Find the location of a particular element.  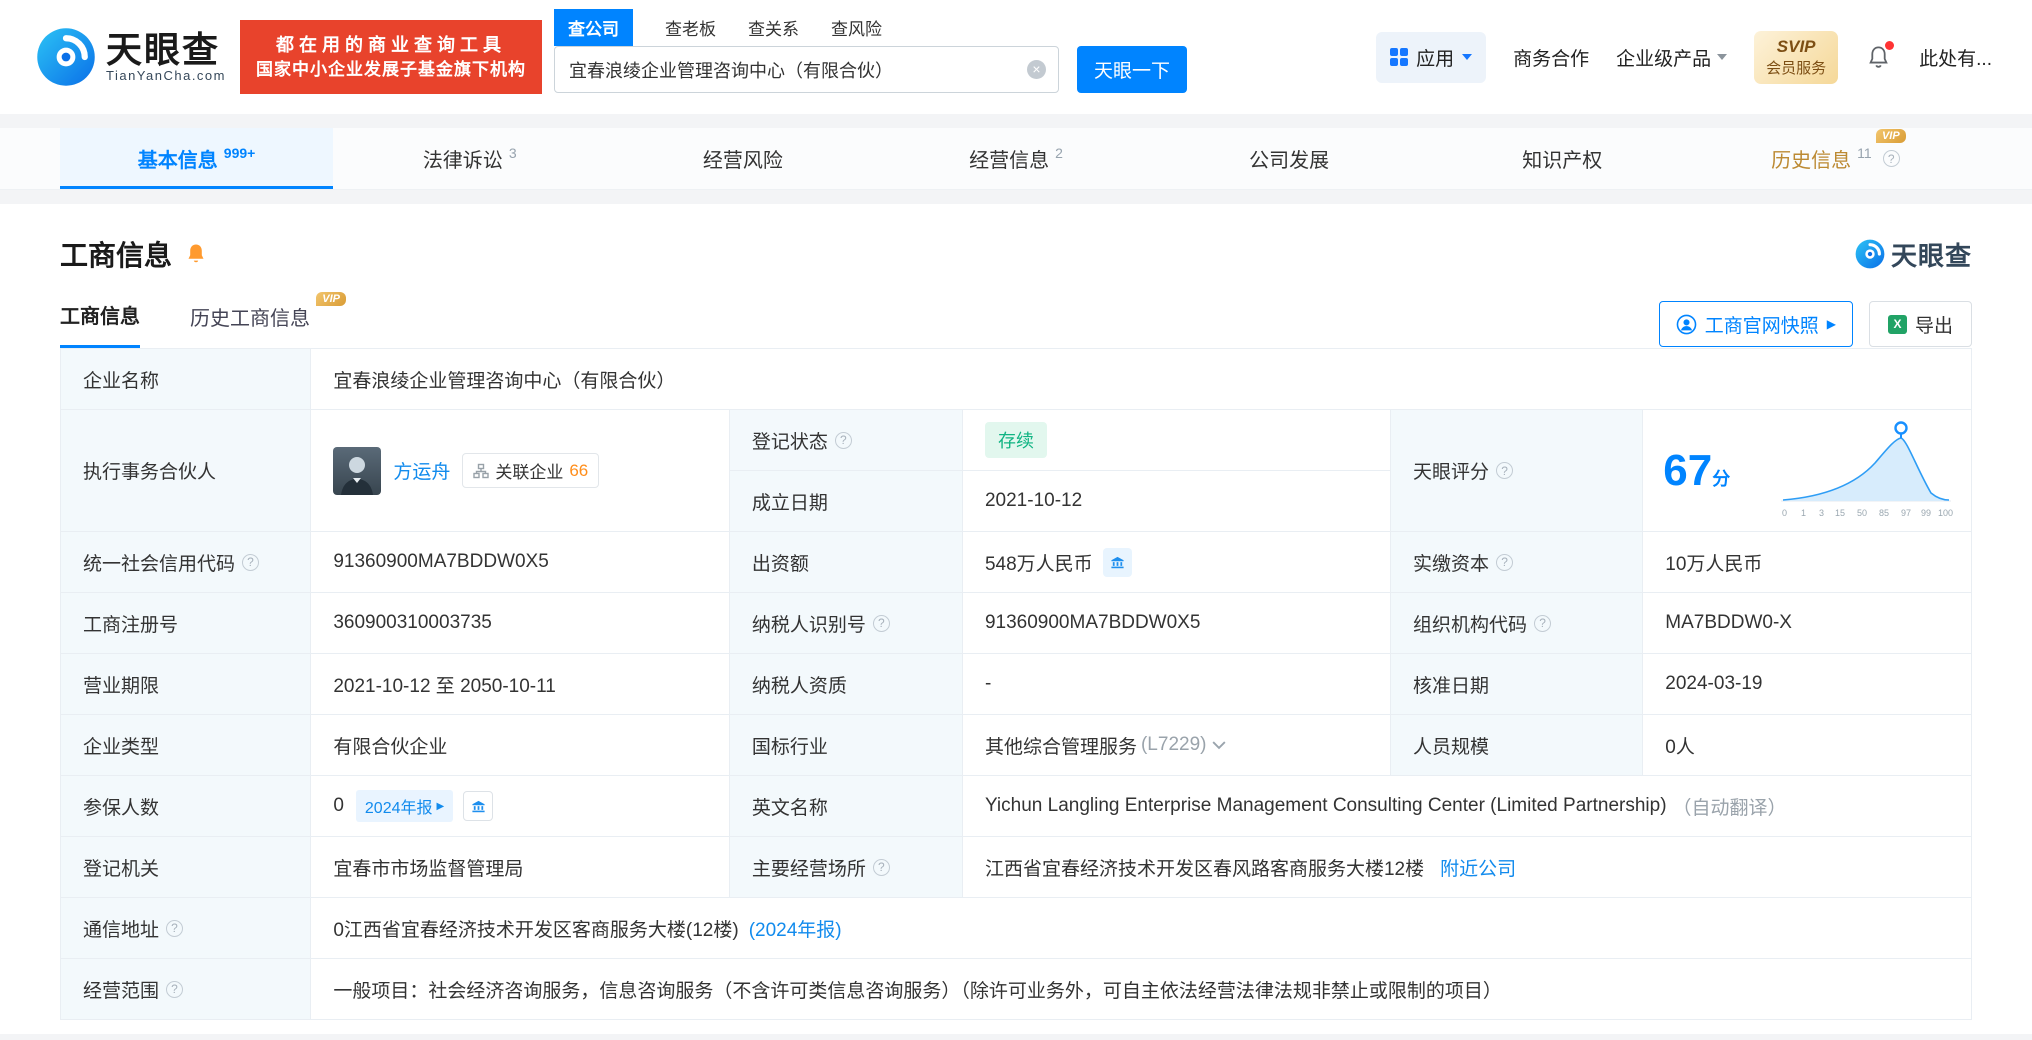

notification-bell-icon is located at coordinates (1880, 55).